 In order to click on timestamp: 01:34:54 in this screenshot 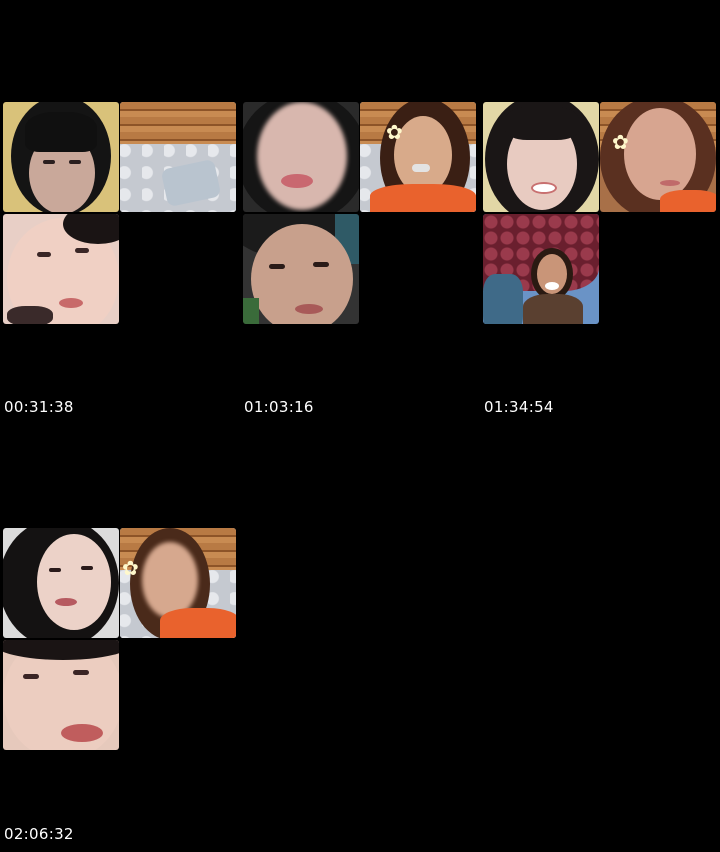, I will do `click(519, 407)`.